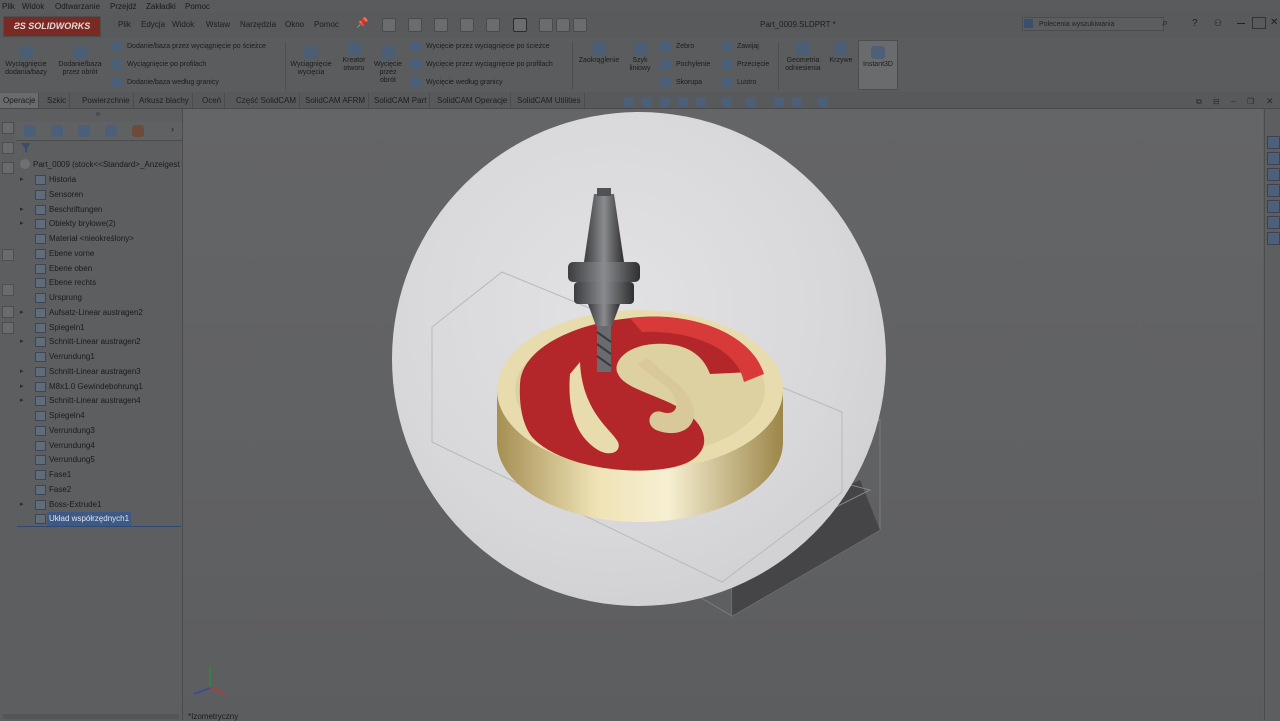 The image size is (1280, 721). I want to click on tab-solidcam-operations: SolidCAM Operacje, so click(473, 100).